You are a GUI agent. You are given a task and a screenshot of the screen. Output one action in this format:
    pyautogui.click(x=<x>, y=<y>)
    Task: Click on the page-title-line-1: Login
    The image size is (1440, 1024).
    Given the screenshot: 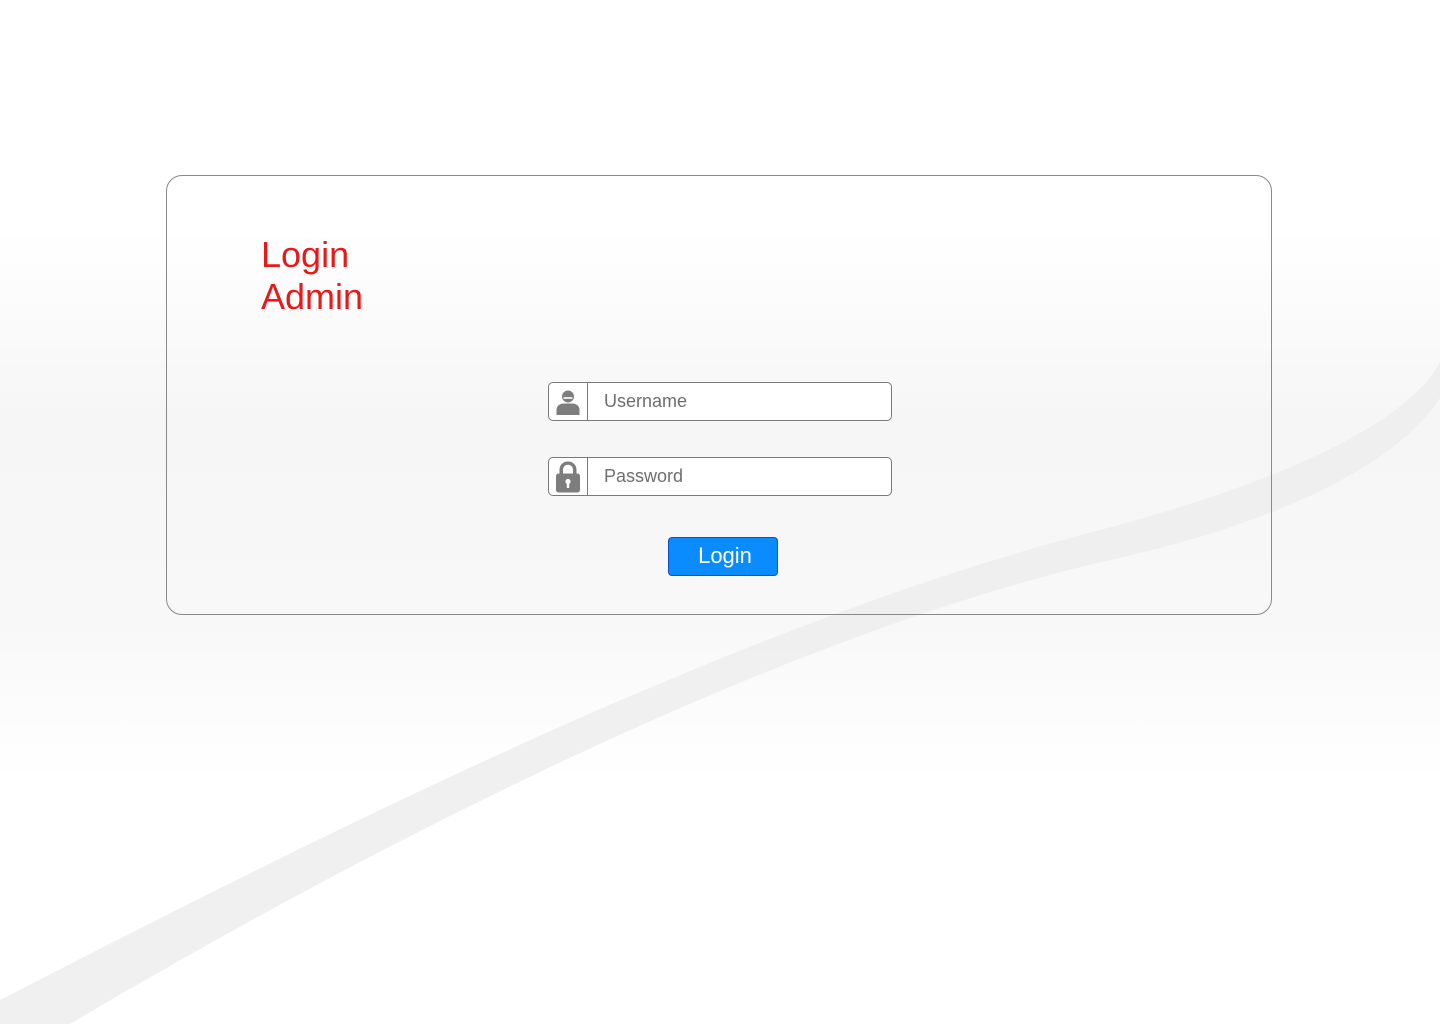 What is the action you would take?
    pyautogui.click(x=305, y=254)
    